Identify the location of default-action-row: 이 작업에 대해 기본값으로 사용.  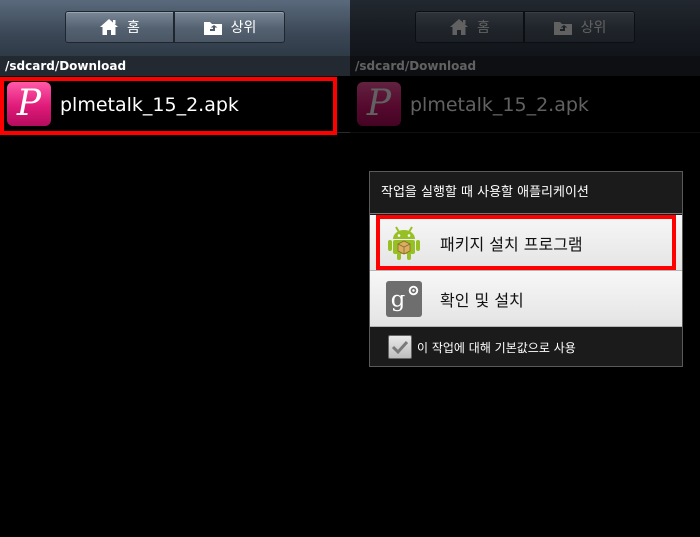
(526, 347).